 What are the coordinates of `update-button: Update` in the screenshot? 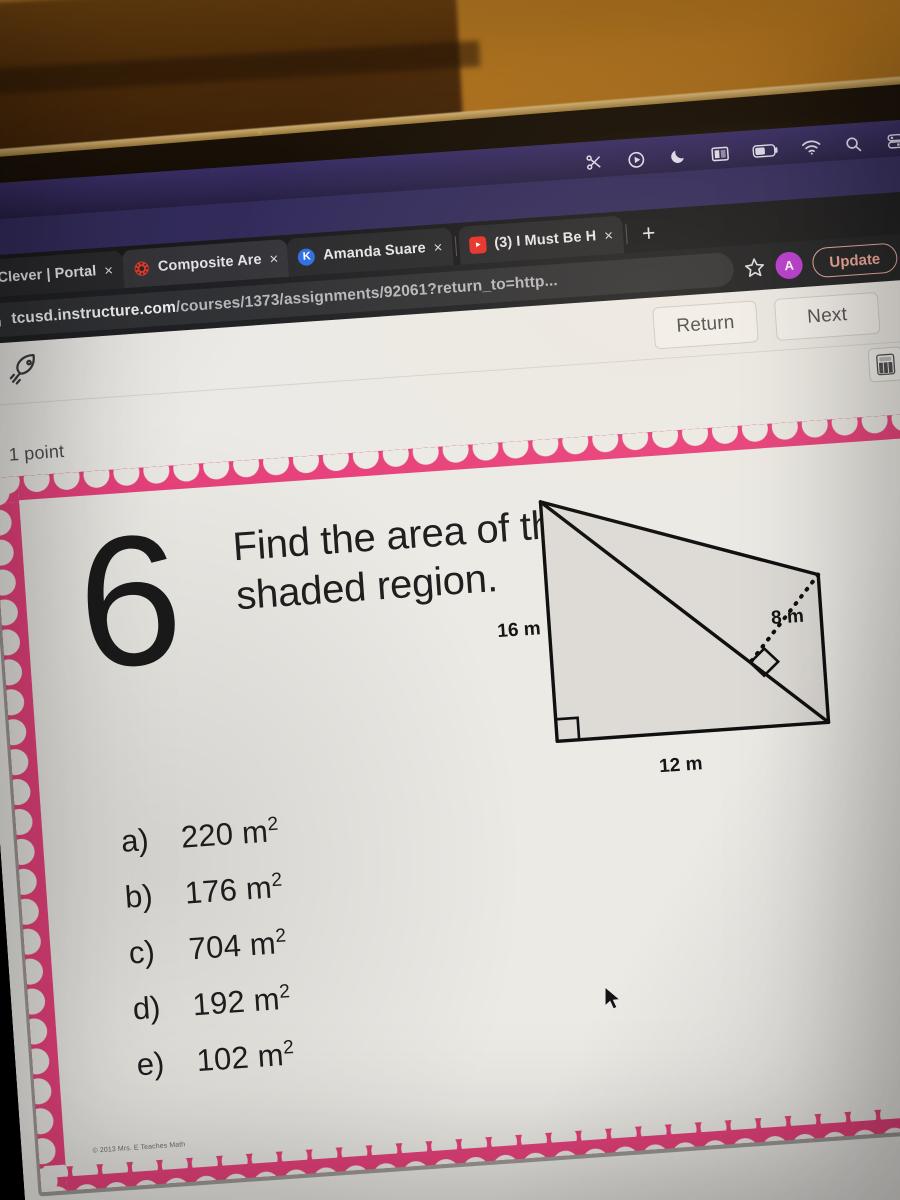 It's located at (855, 260).